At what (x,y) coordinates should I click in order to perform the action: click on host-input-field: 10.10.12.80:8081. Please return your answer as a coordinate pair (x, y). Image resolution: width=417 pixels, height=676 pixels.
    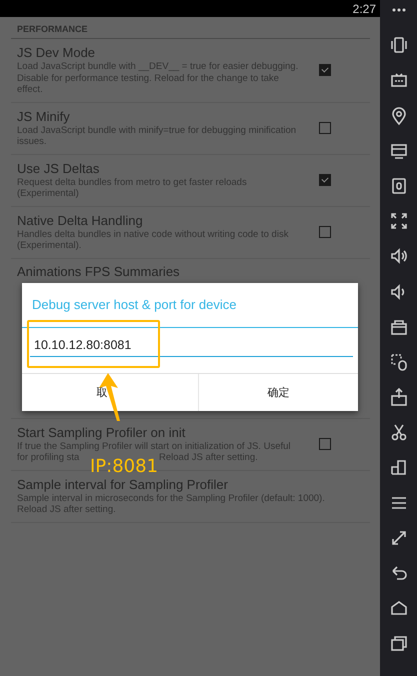
    Looking at the image, I should click on (191, 347).